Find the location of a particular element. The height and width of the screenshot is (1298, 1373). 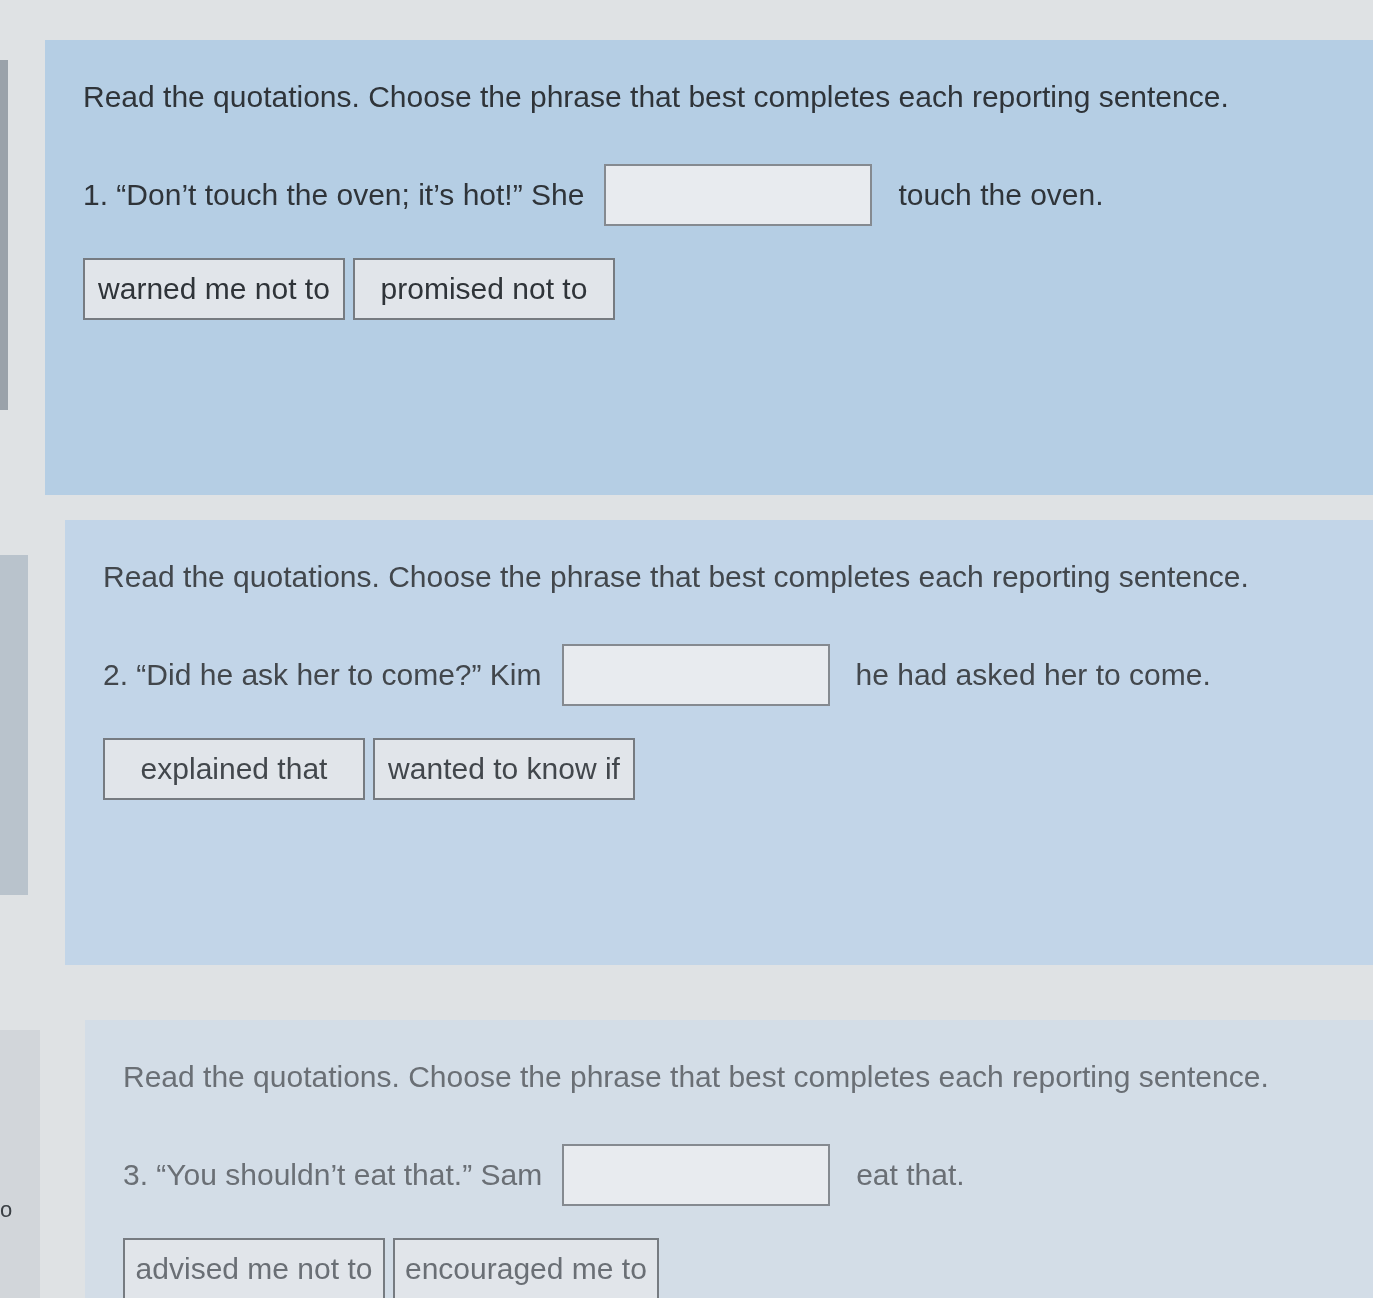

question-prompt: 2. “Did he ask her to come?” Kim is located at coordinates (322, 675).